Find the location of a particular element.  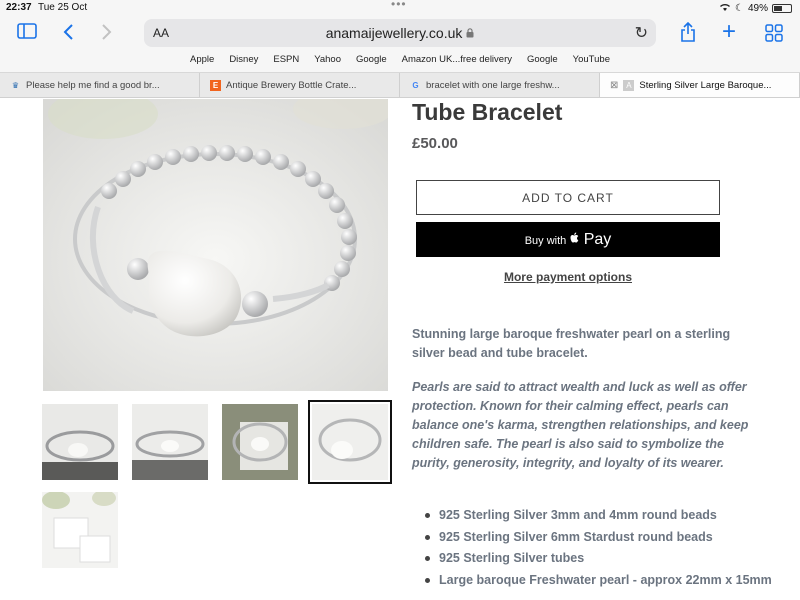

multitasking-dots-icon: ••• is located at coordinates (399, 5).